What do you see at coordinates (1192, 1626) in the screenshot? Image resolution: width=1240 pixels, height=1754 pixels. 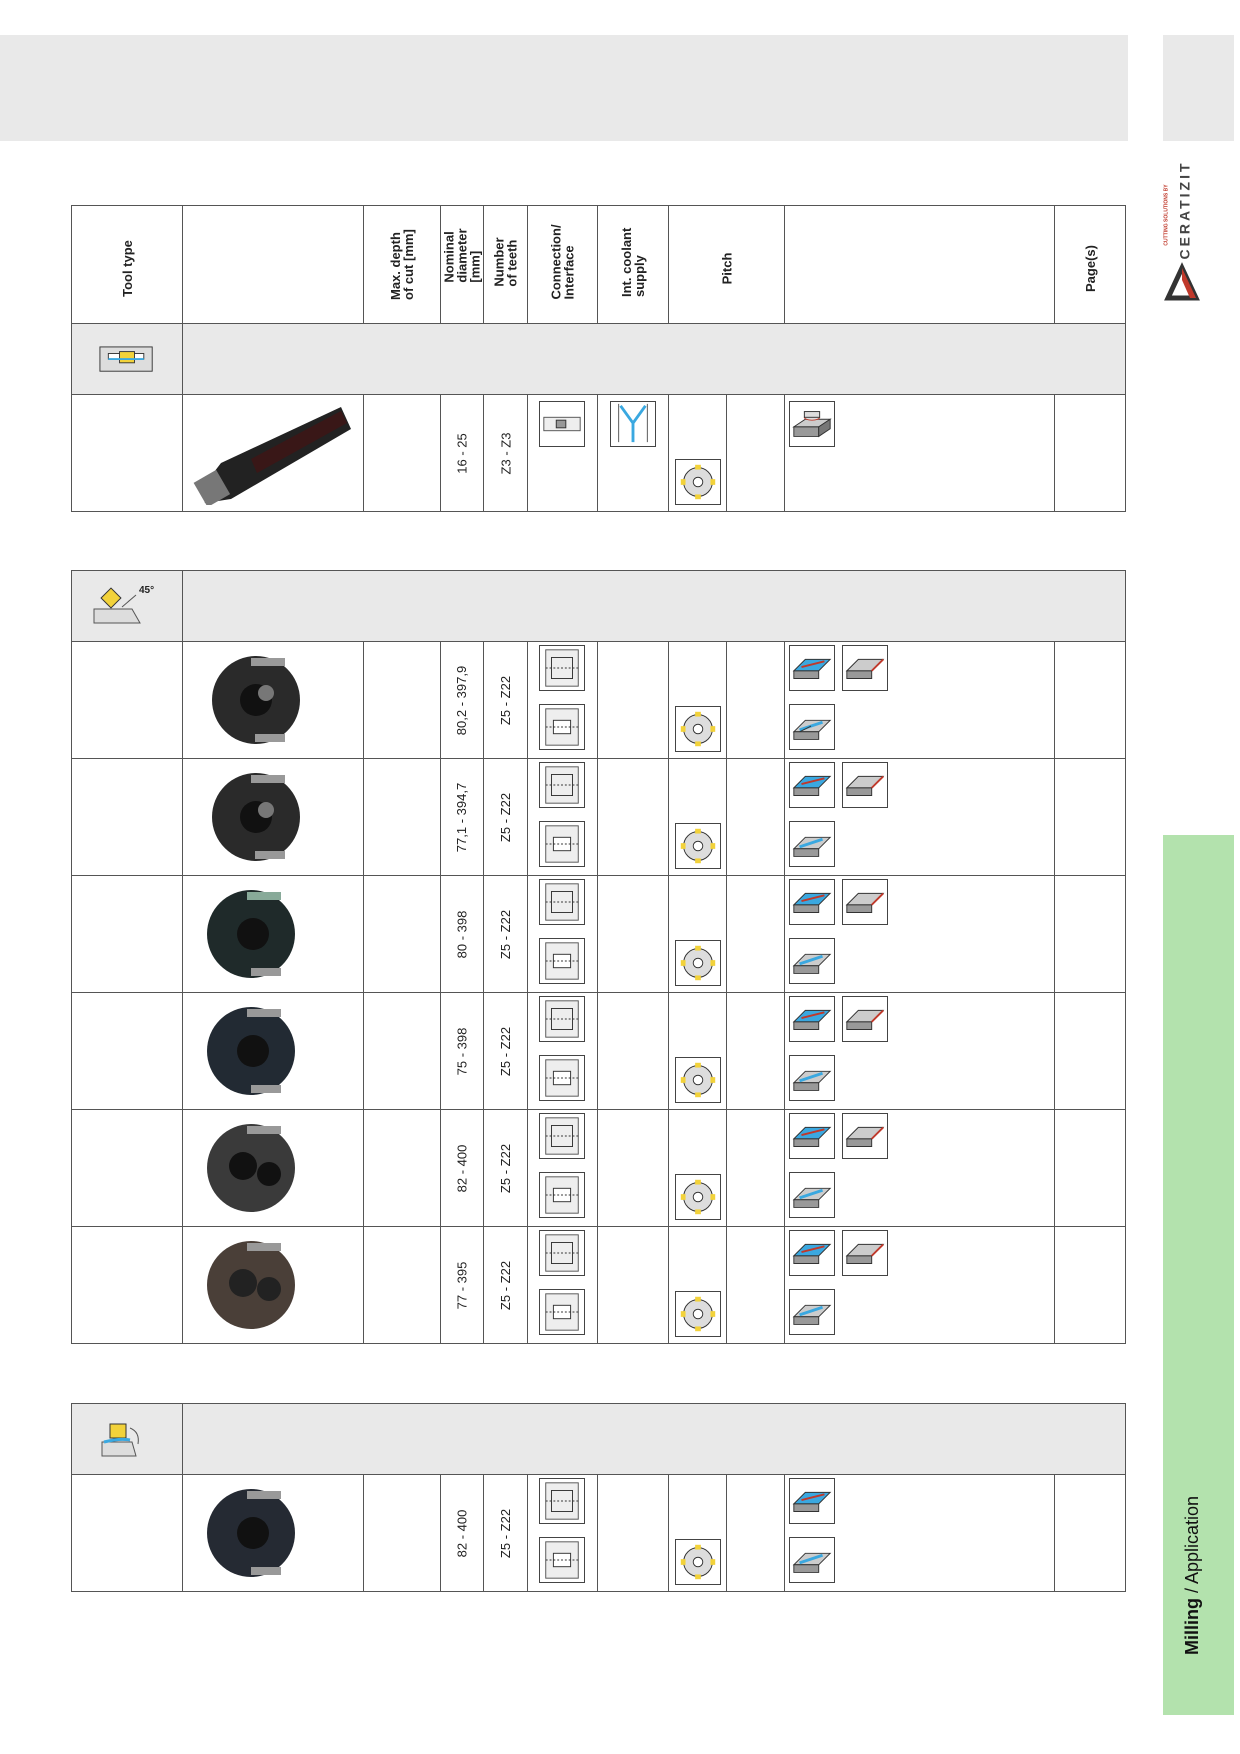 I see `chapter-bold: Milling` at bounding box center [1192, 1626].